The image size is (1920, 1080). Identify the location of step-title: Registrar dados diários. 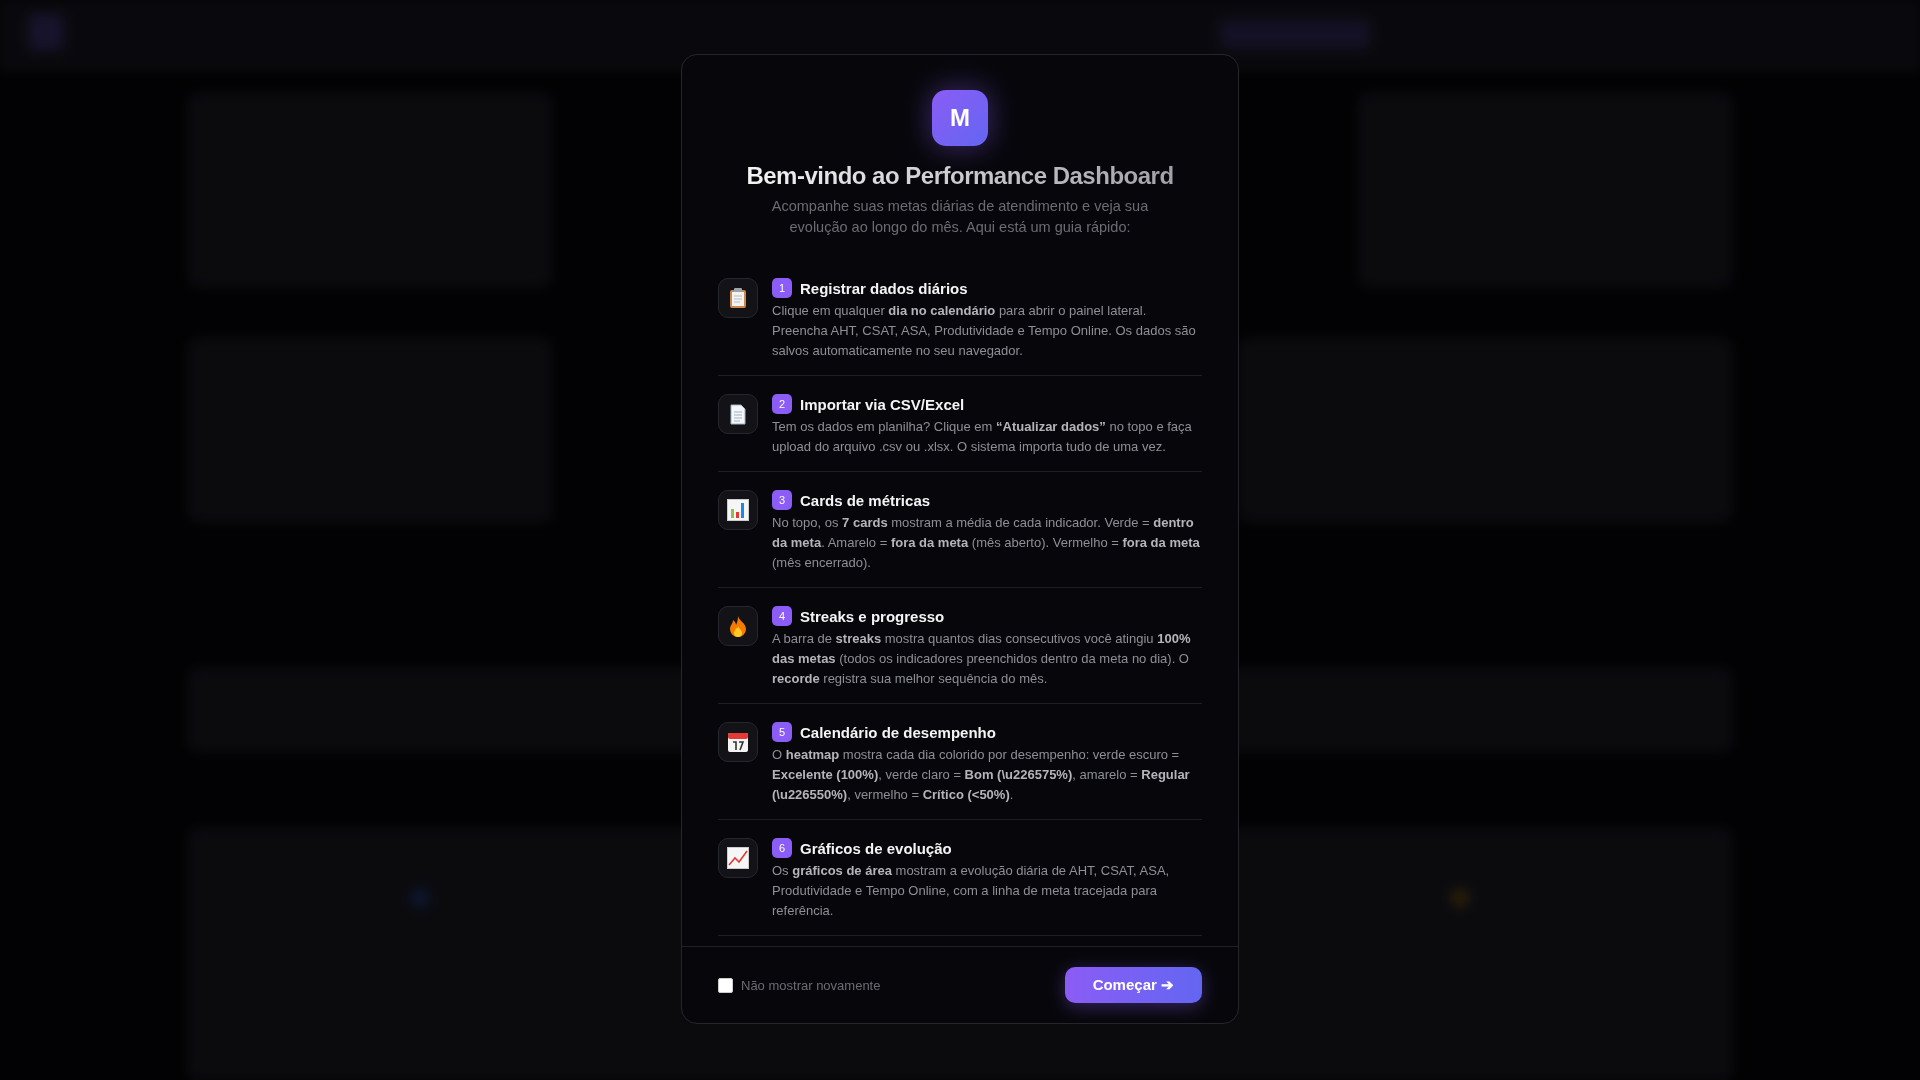
(884, 288).